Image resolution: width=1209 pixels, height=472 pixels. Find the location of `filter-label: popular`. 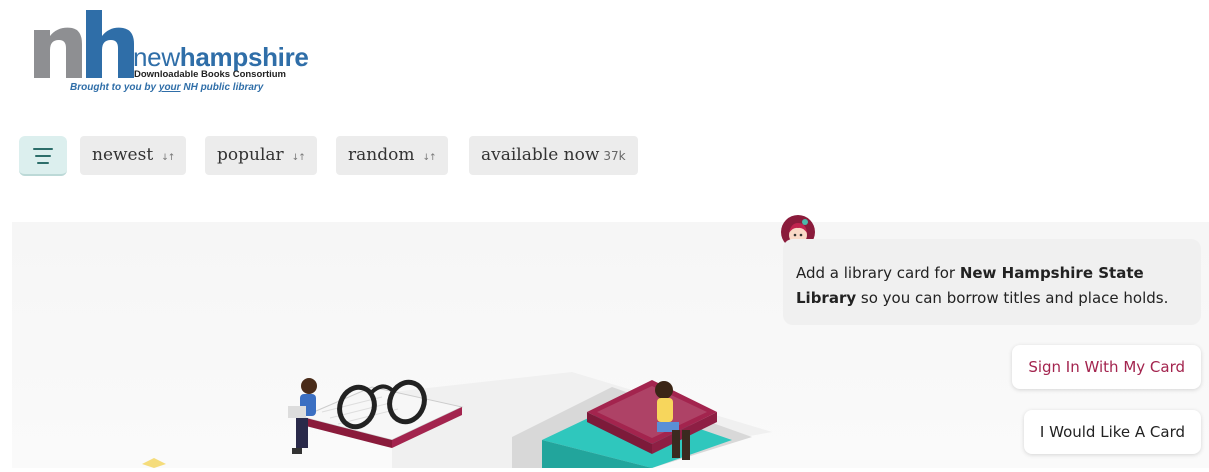

filter-label: popular is located at coordinates (250, 155).